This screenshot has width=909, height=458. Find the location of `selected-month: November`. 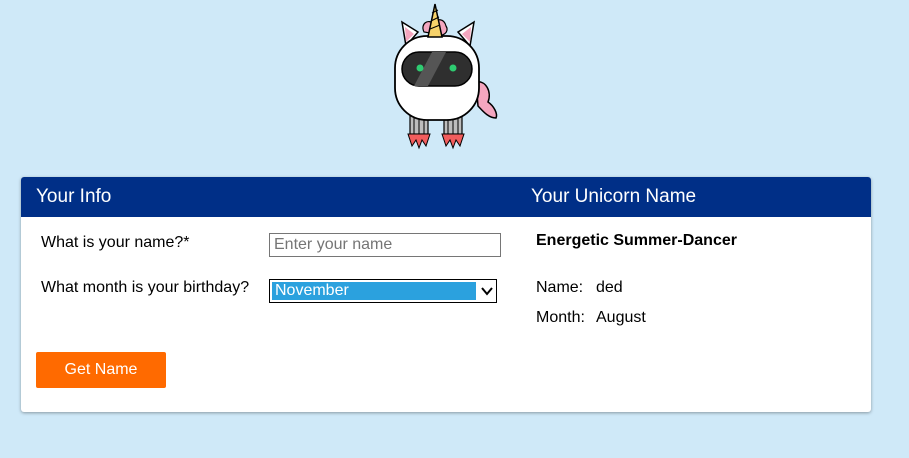

selected-month: November is located at coordinates (374, 291).